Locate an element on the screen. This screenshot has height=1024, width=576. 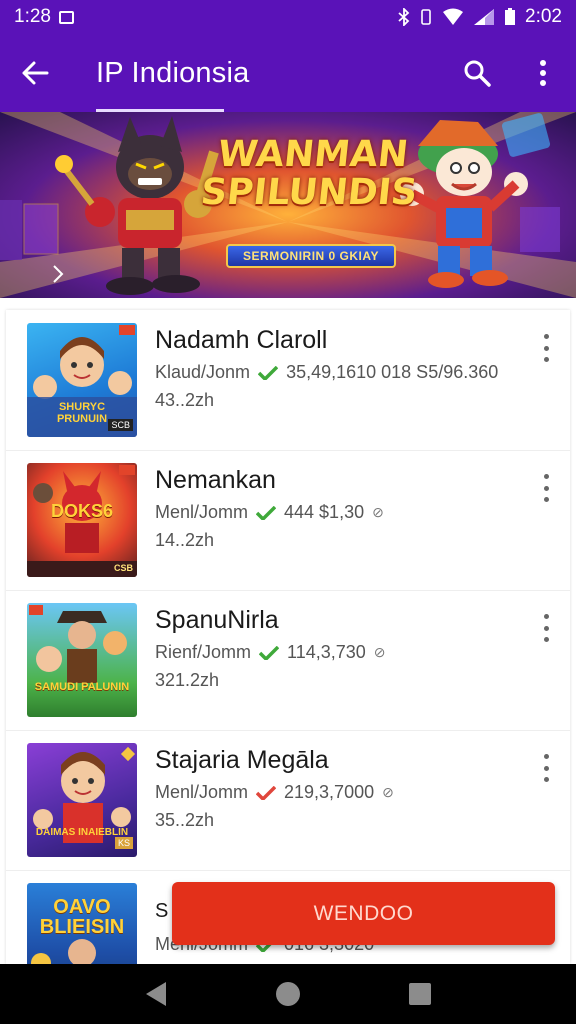
vibrate-icon is located at coordinates (426, 17).